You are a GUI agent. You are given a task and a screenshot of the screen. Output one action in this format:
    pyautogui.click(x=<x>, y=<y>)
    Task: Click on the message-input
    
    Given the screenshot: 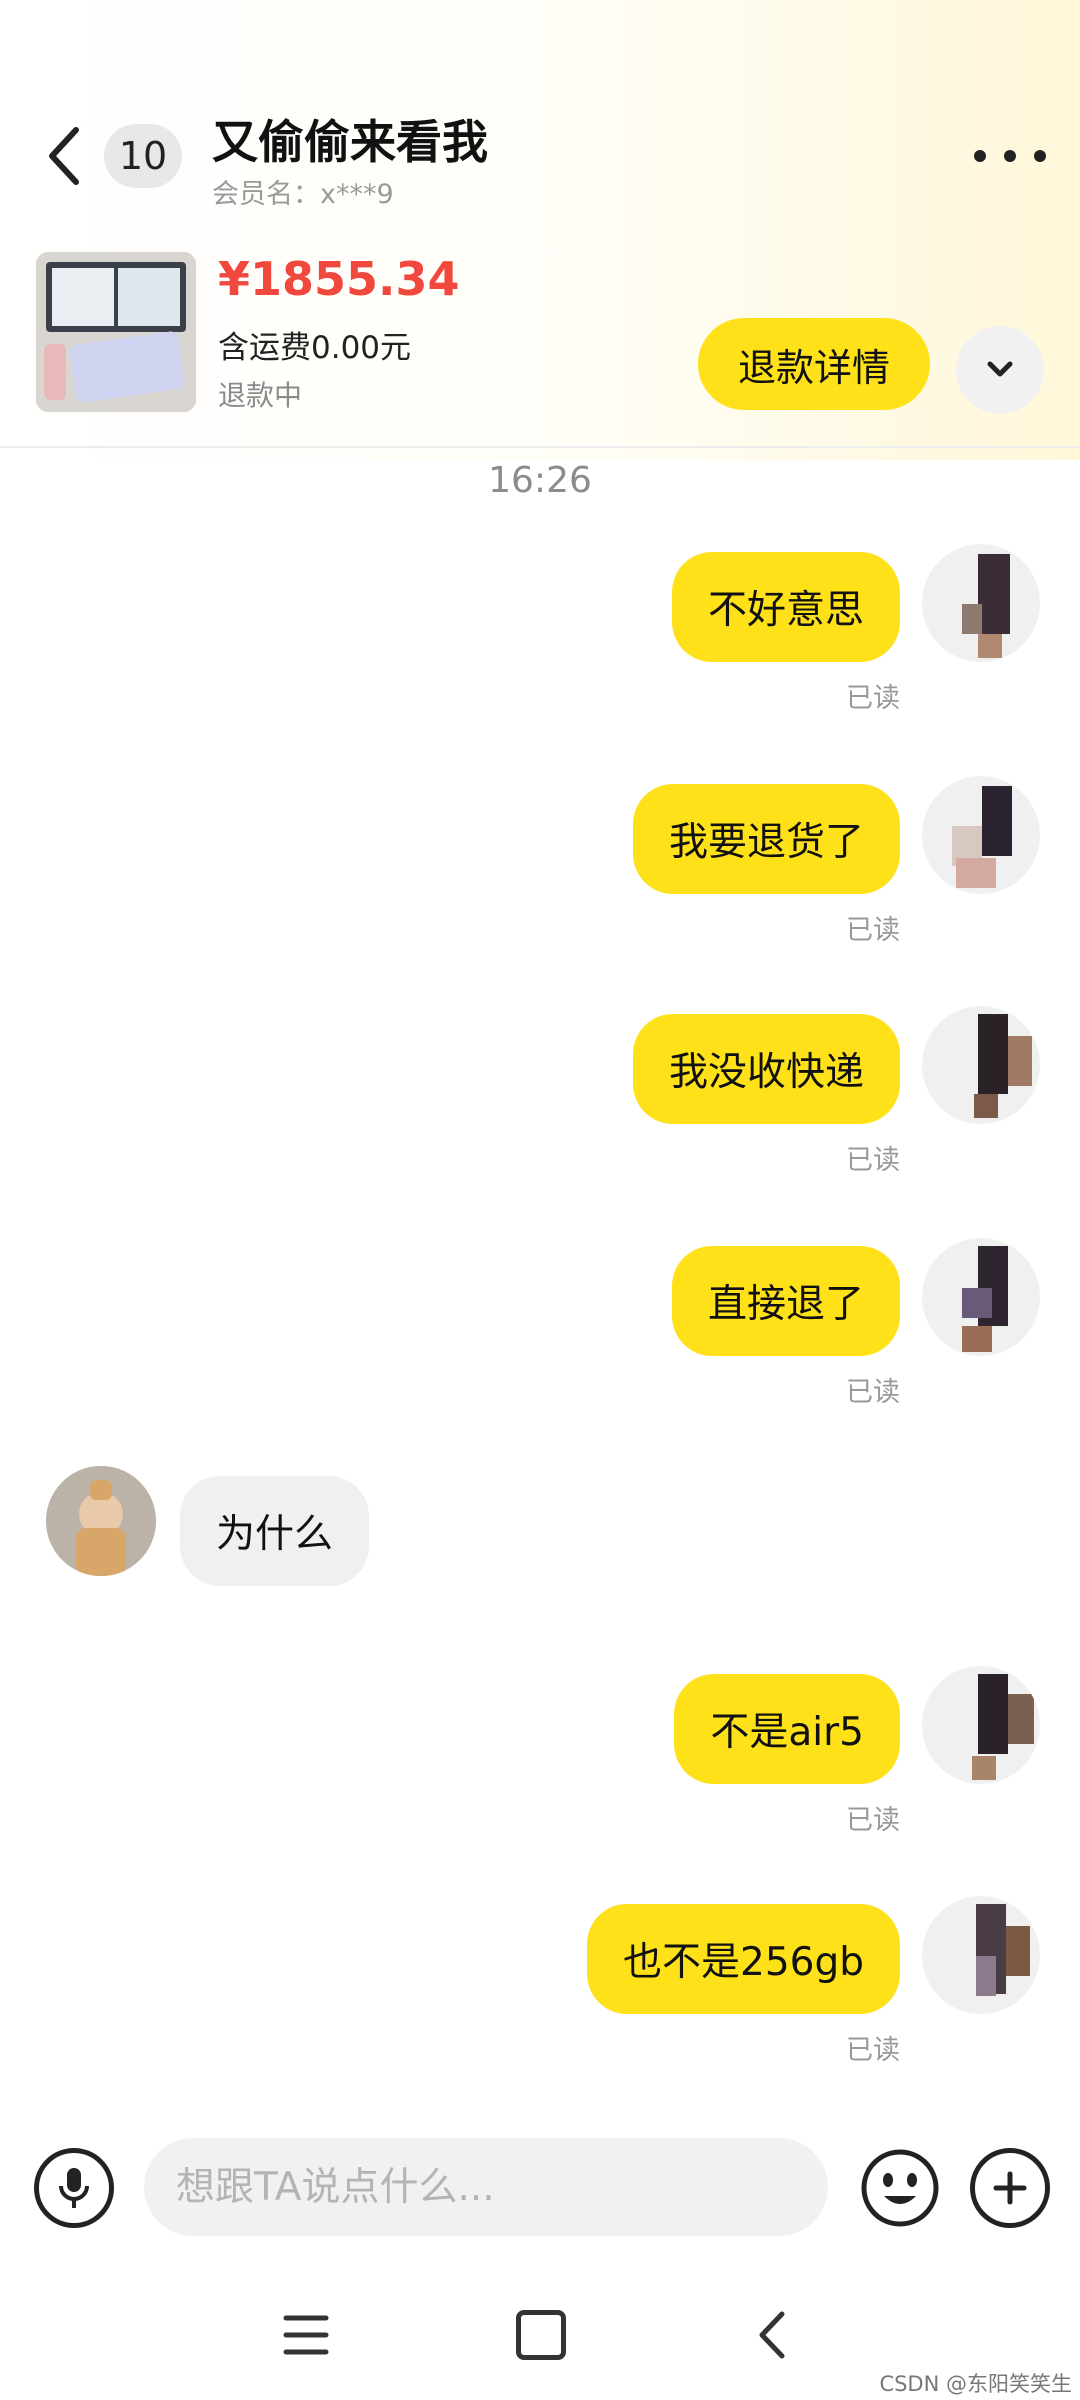 What is the action you would take?
    pyautogui.click(x=486, y=2187)
    